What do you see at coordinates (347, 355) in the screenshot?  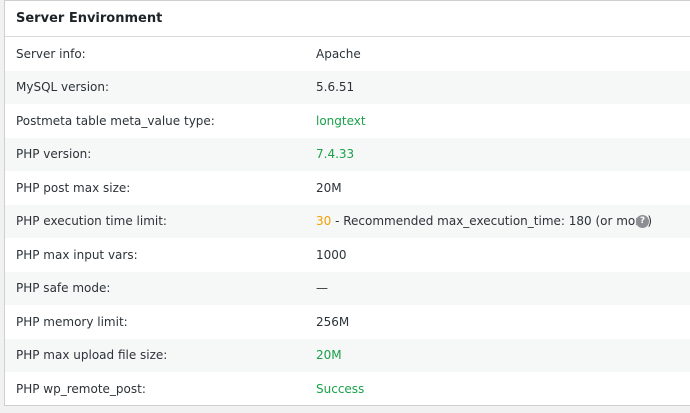 I see `table-row-php-max-upload-size: PHP max upload file size: 20M` at bounding box center [347, 355].